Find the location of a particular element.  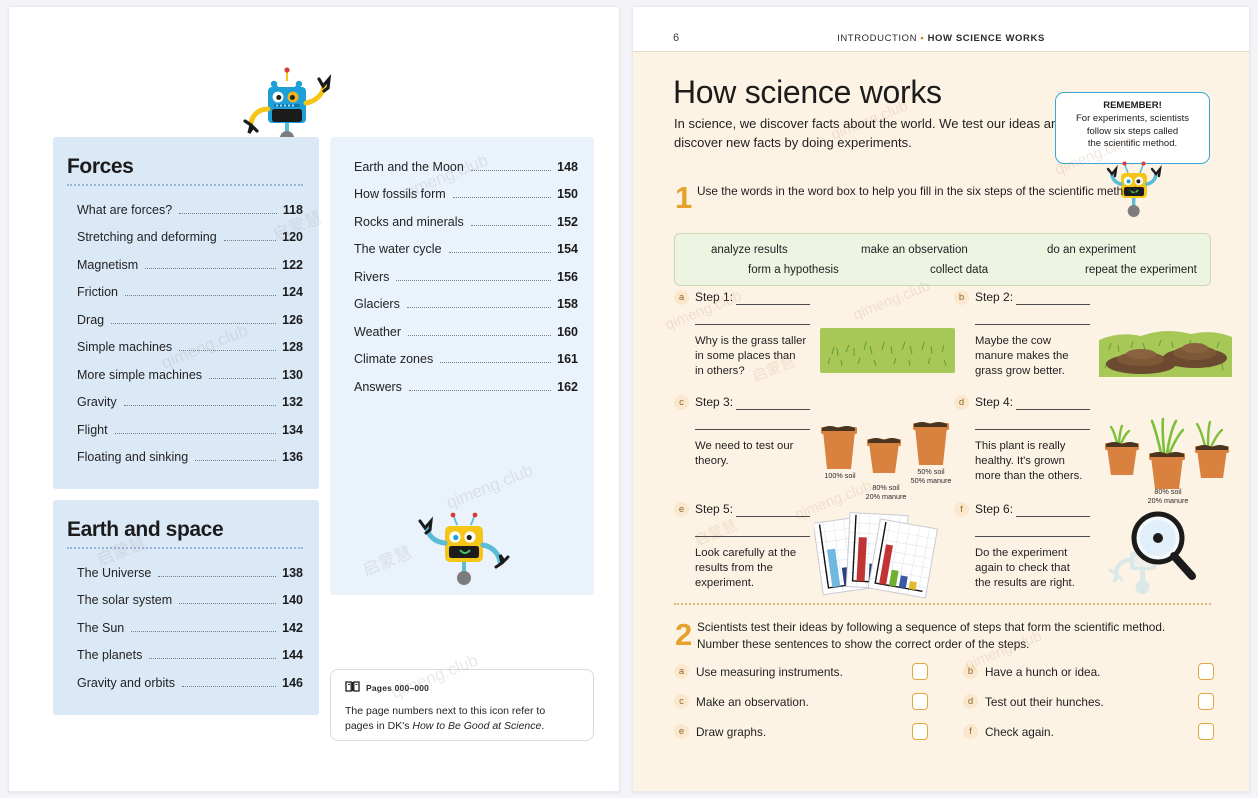

toc-entry: Magnetism 122 is located at coordinates (185, 265).